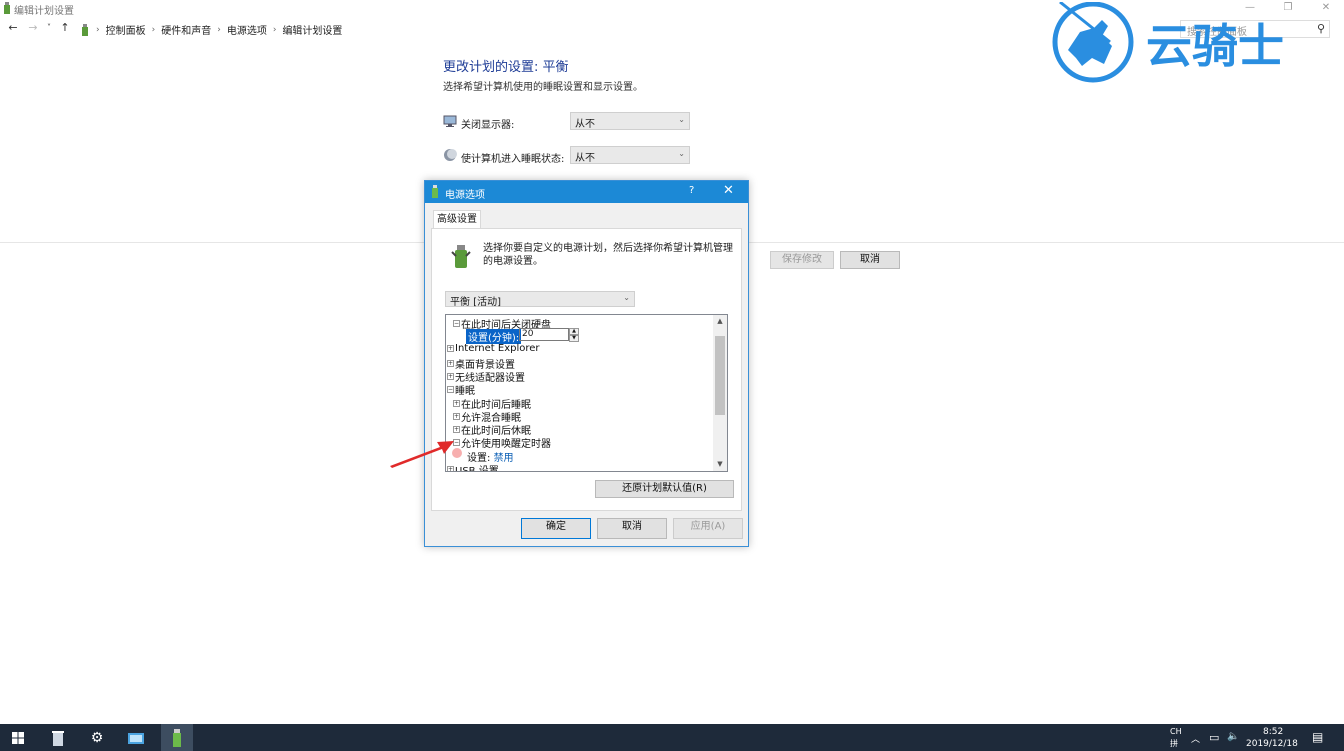 The height and width of the screenshot is (751, 1344). What do you see at coordinates (33, 28) in the screenshot?
I see `forward-arrow-icon: →` at bounding box center [33, 28].